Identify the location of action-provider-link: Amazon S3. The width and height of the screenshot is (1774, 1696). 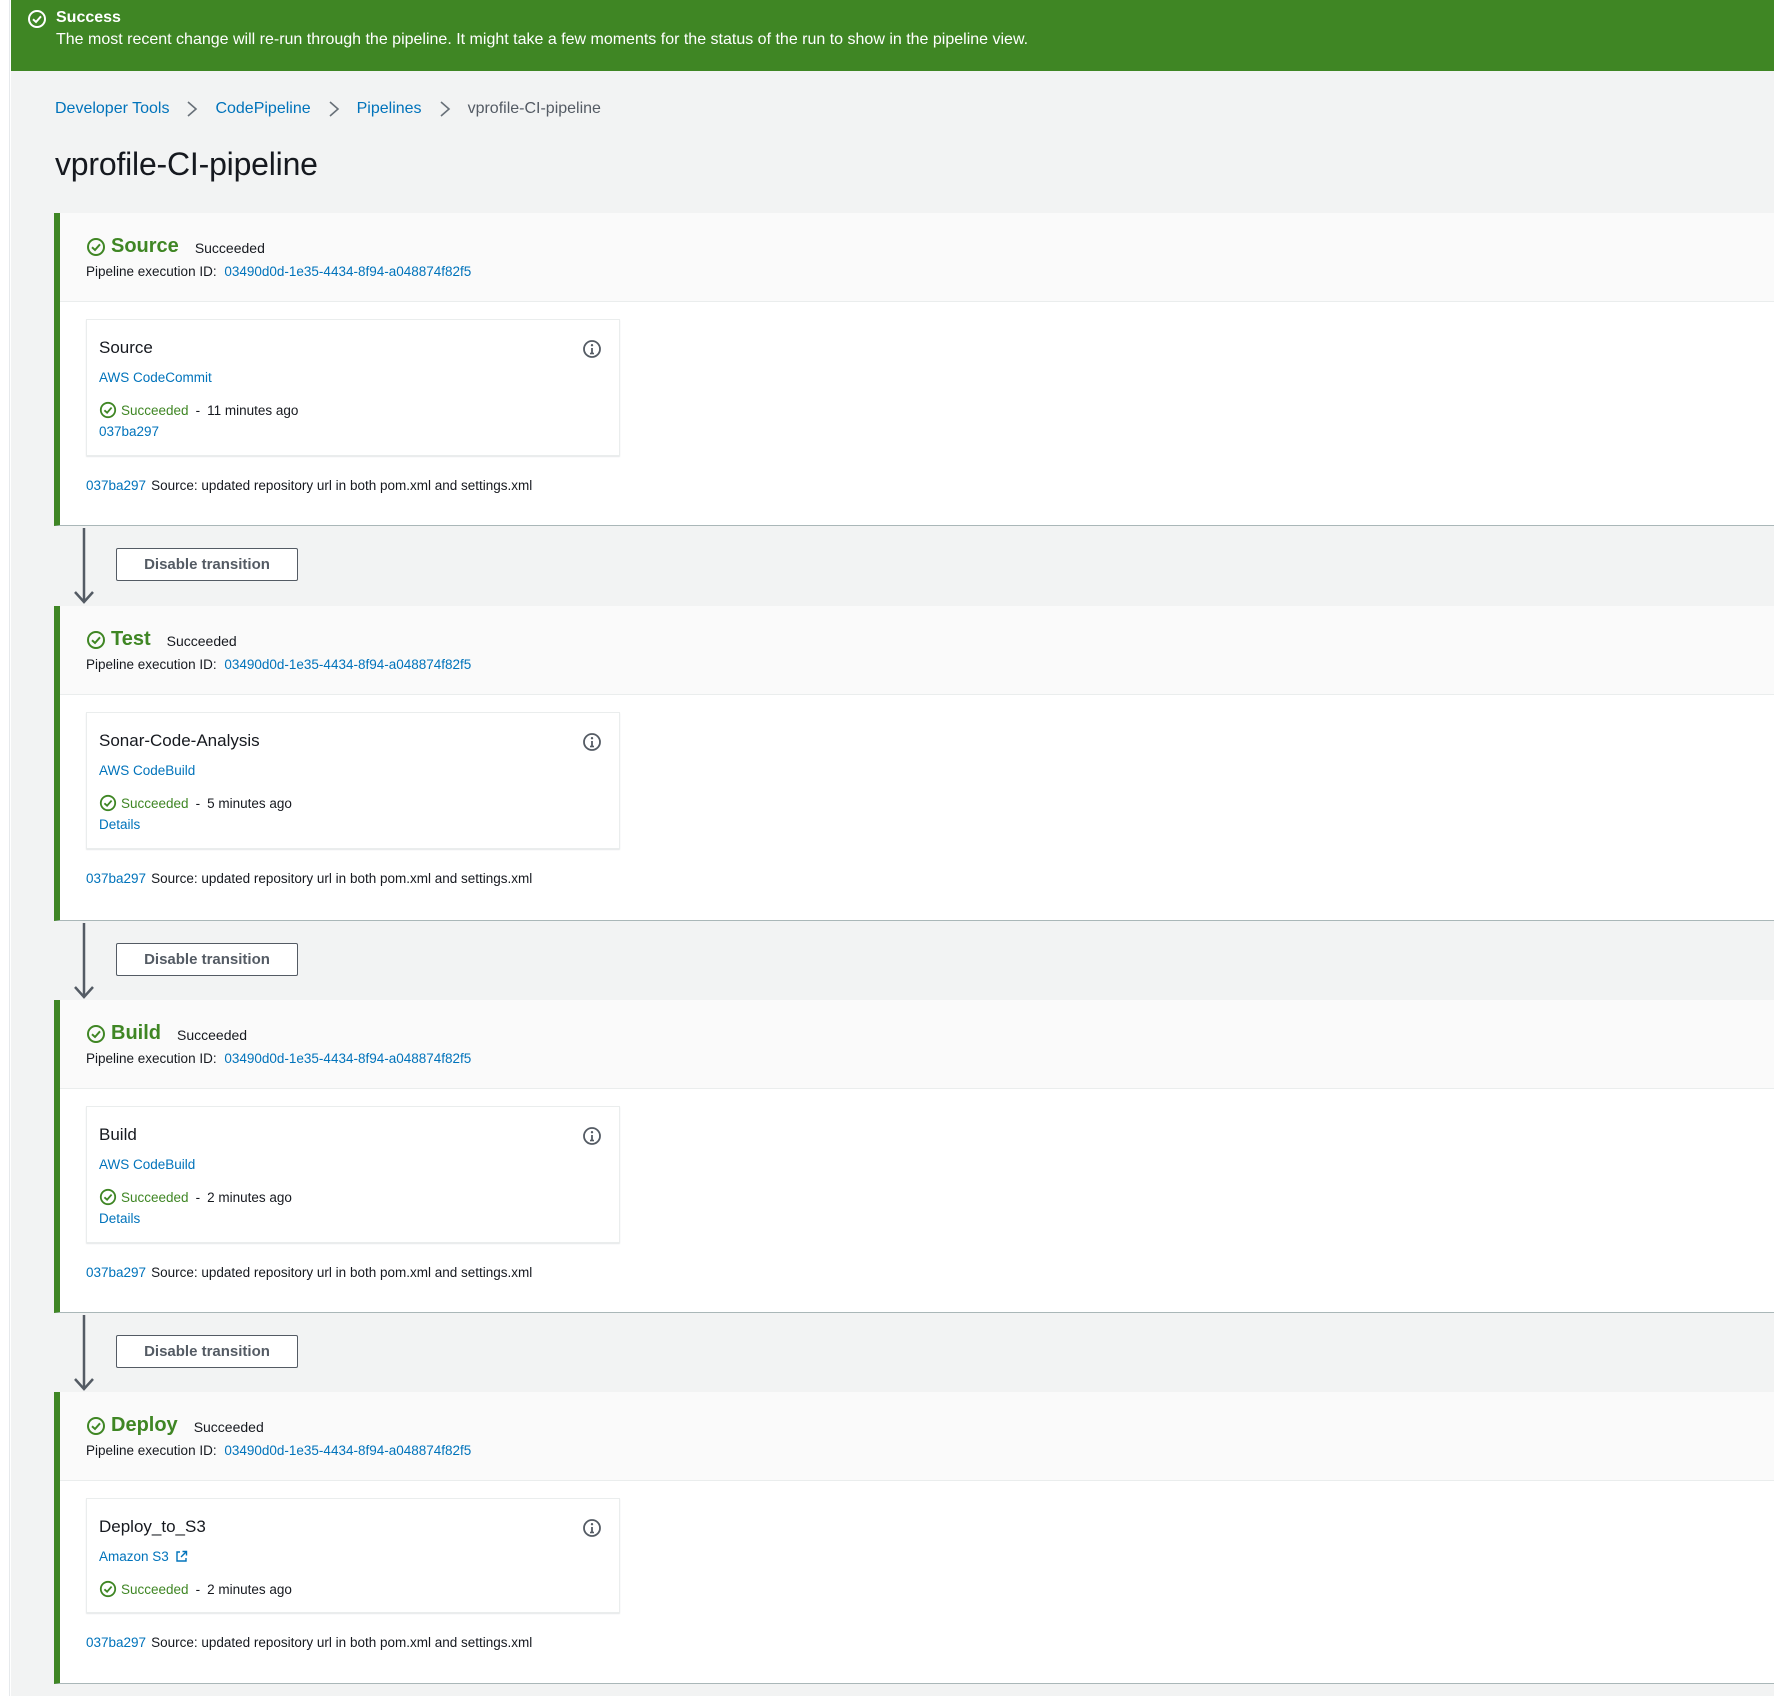
(143, 1556).